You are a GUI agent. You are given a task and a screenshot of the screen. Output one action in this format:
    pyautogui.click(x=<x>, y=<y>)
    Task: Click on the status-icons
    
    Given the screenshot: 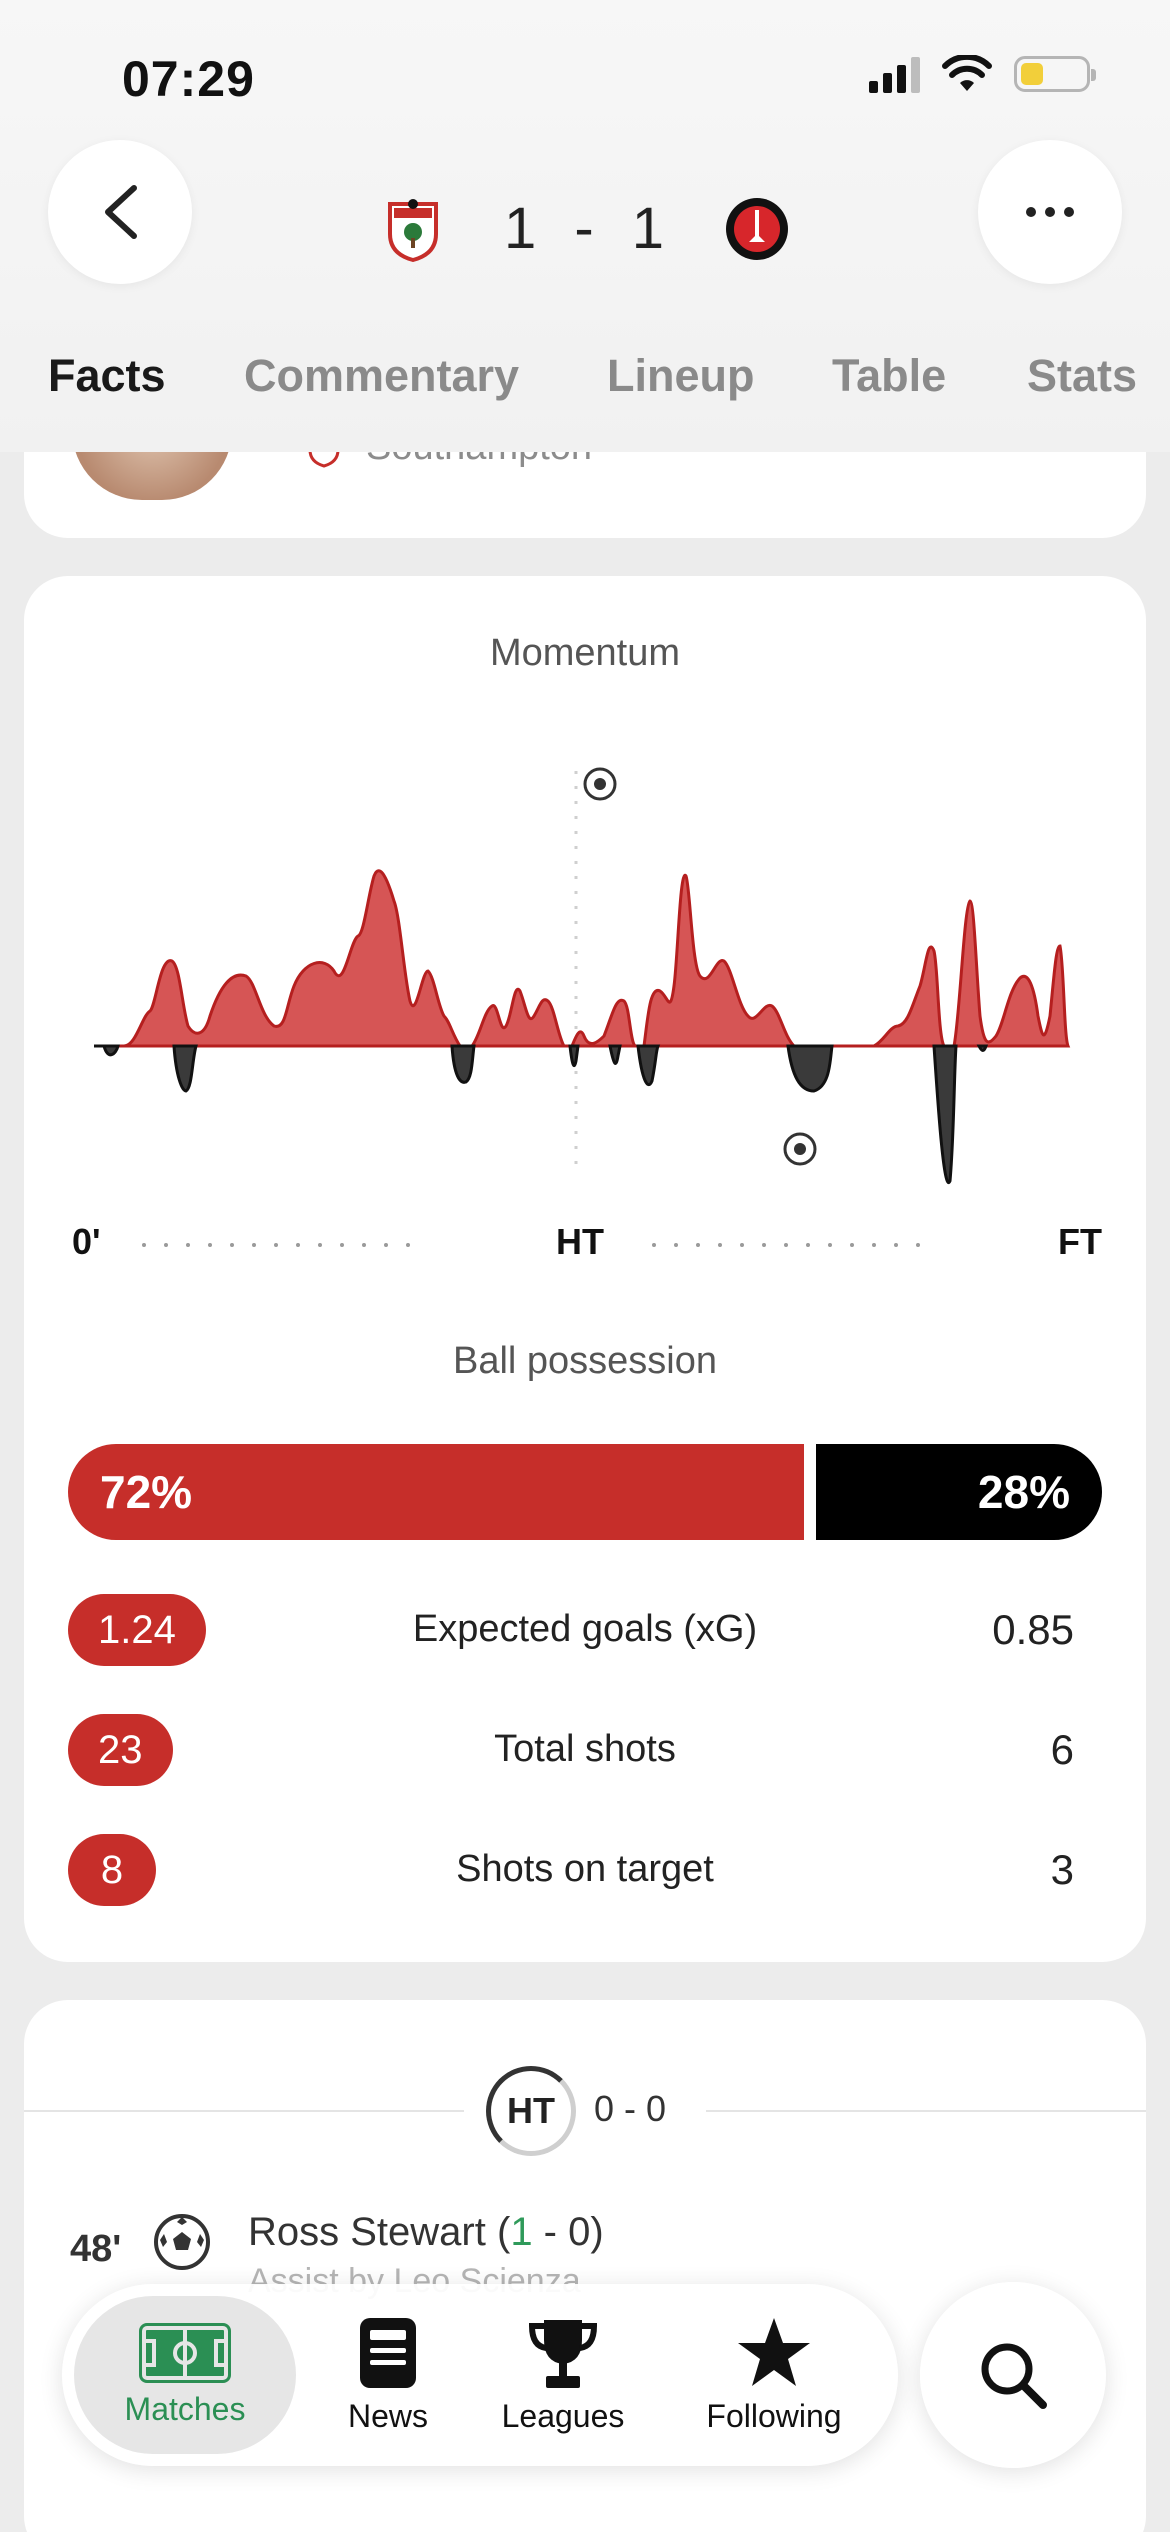 What is the action you would take?
    pyautogui.click(x=982, y=74)
    